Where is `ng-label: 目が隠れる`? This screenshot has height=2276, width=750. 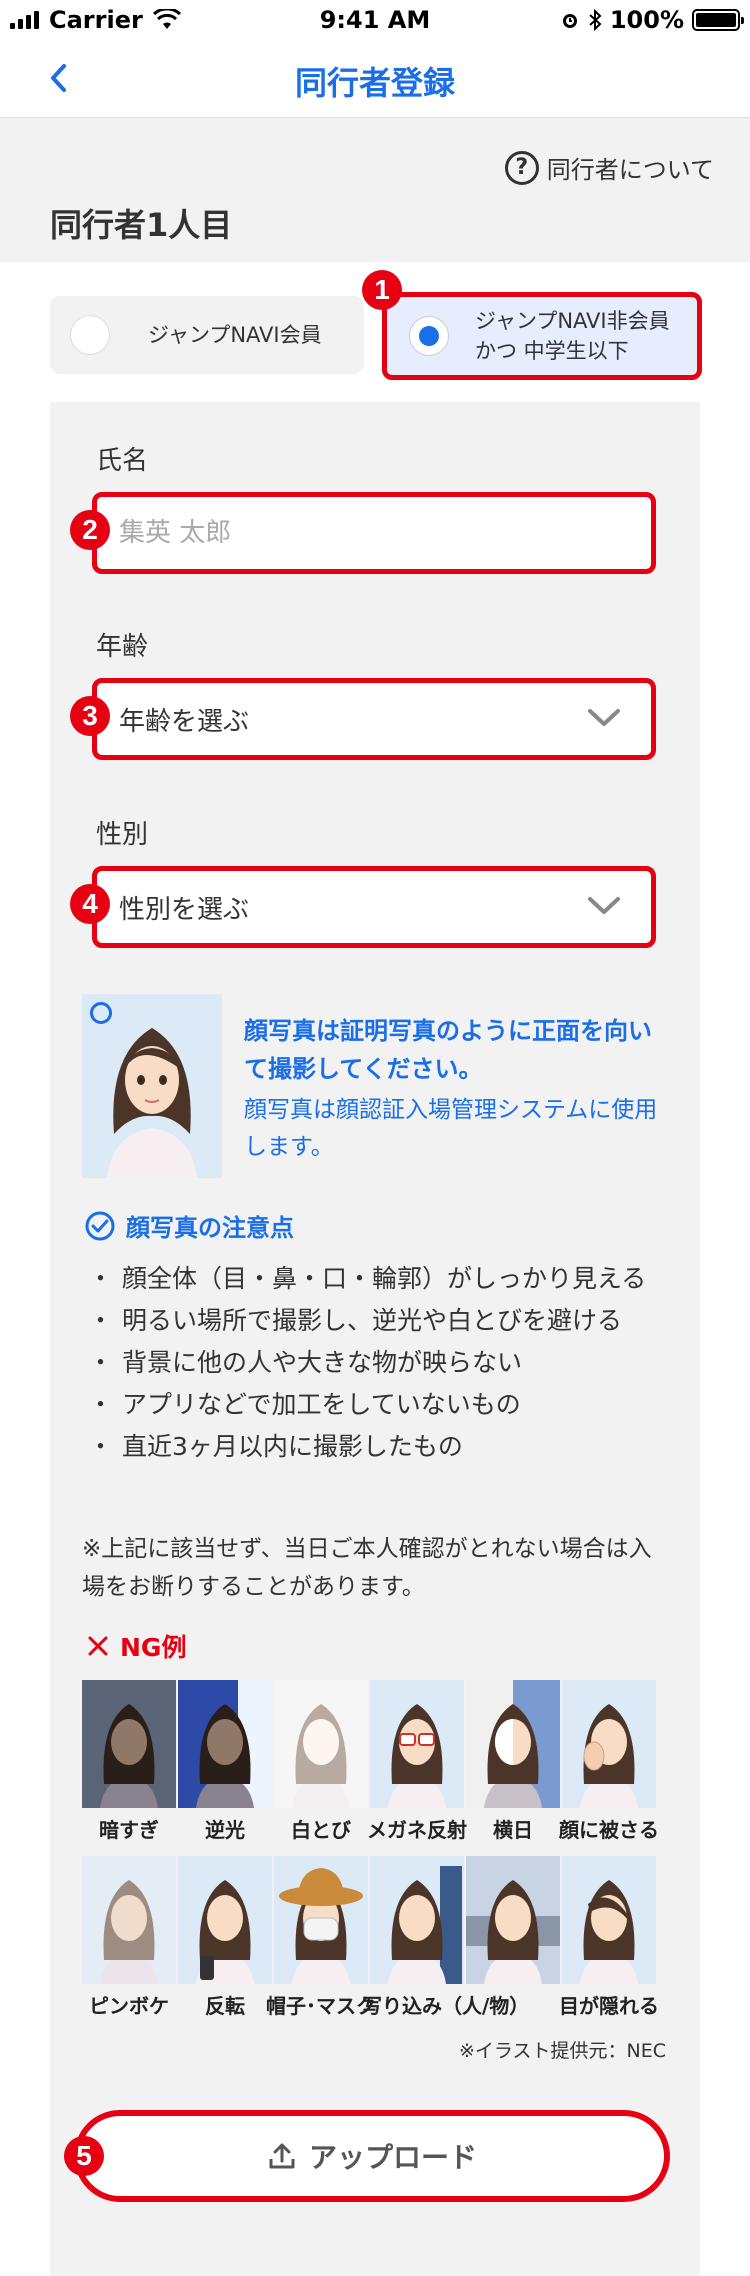
ng-label: 目が隠れる is located at coordinates (609, 2006).